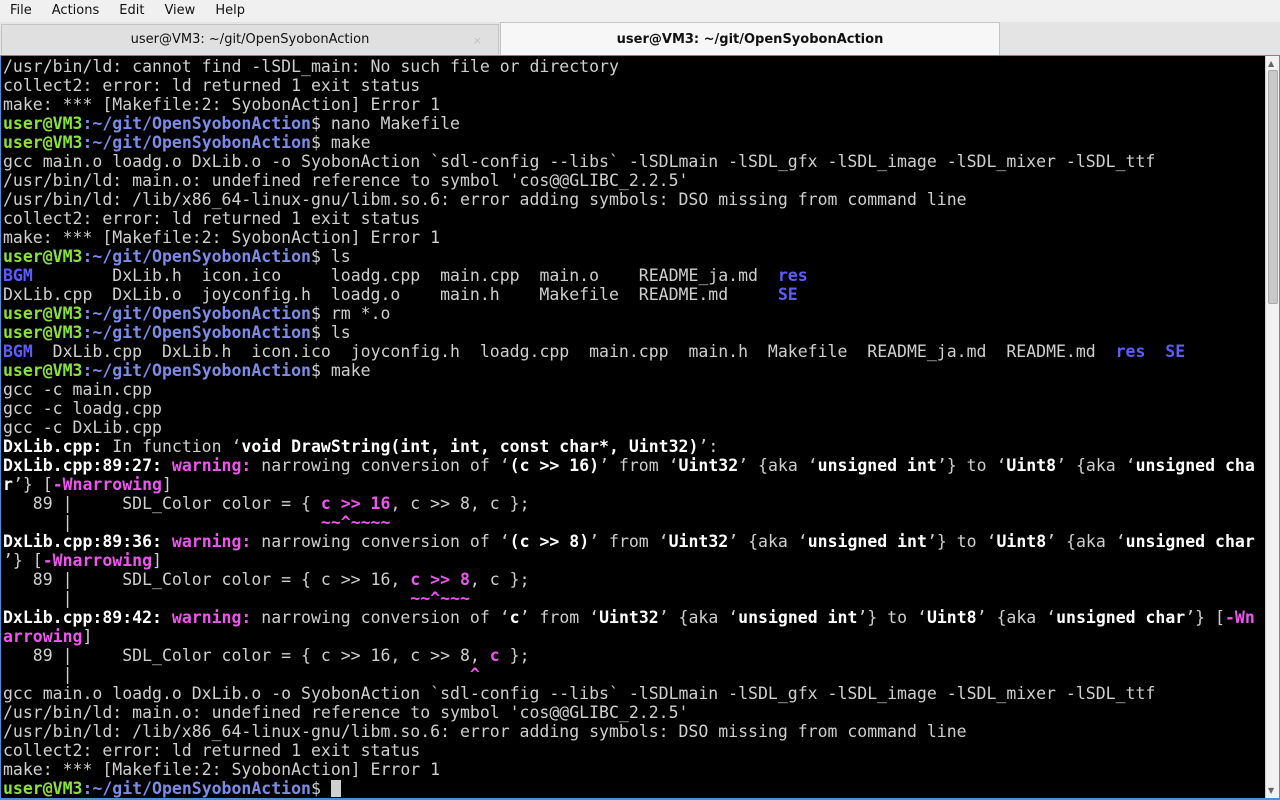  What do you see at coordinates (18, 351) in the screenshot?
I see `directory-name: BGM` at bounding box center [18, 351].